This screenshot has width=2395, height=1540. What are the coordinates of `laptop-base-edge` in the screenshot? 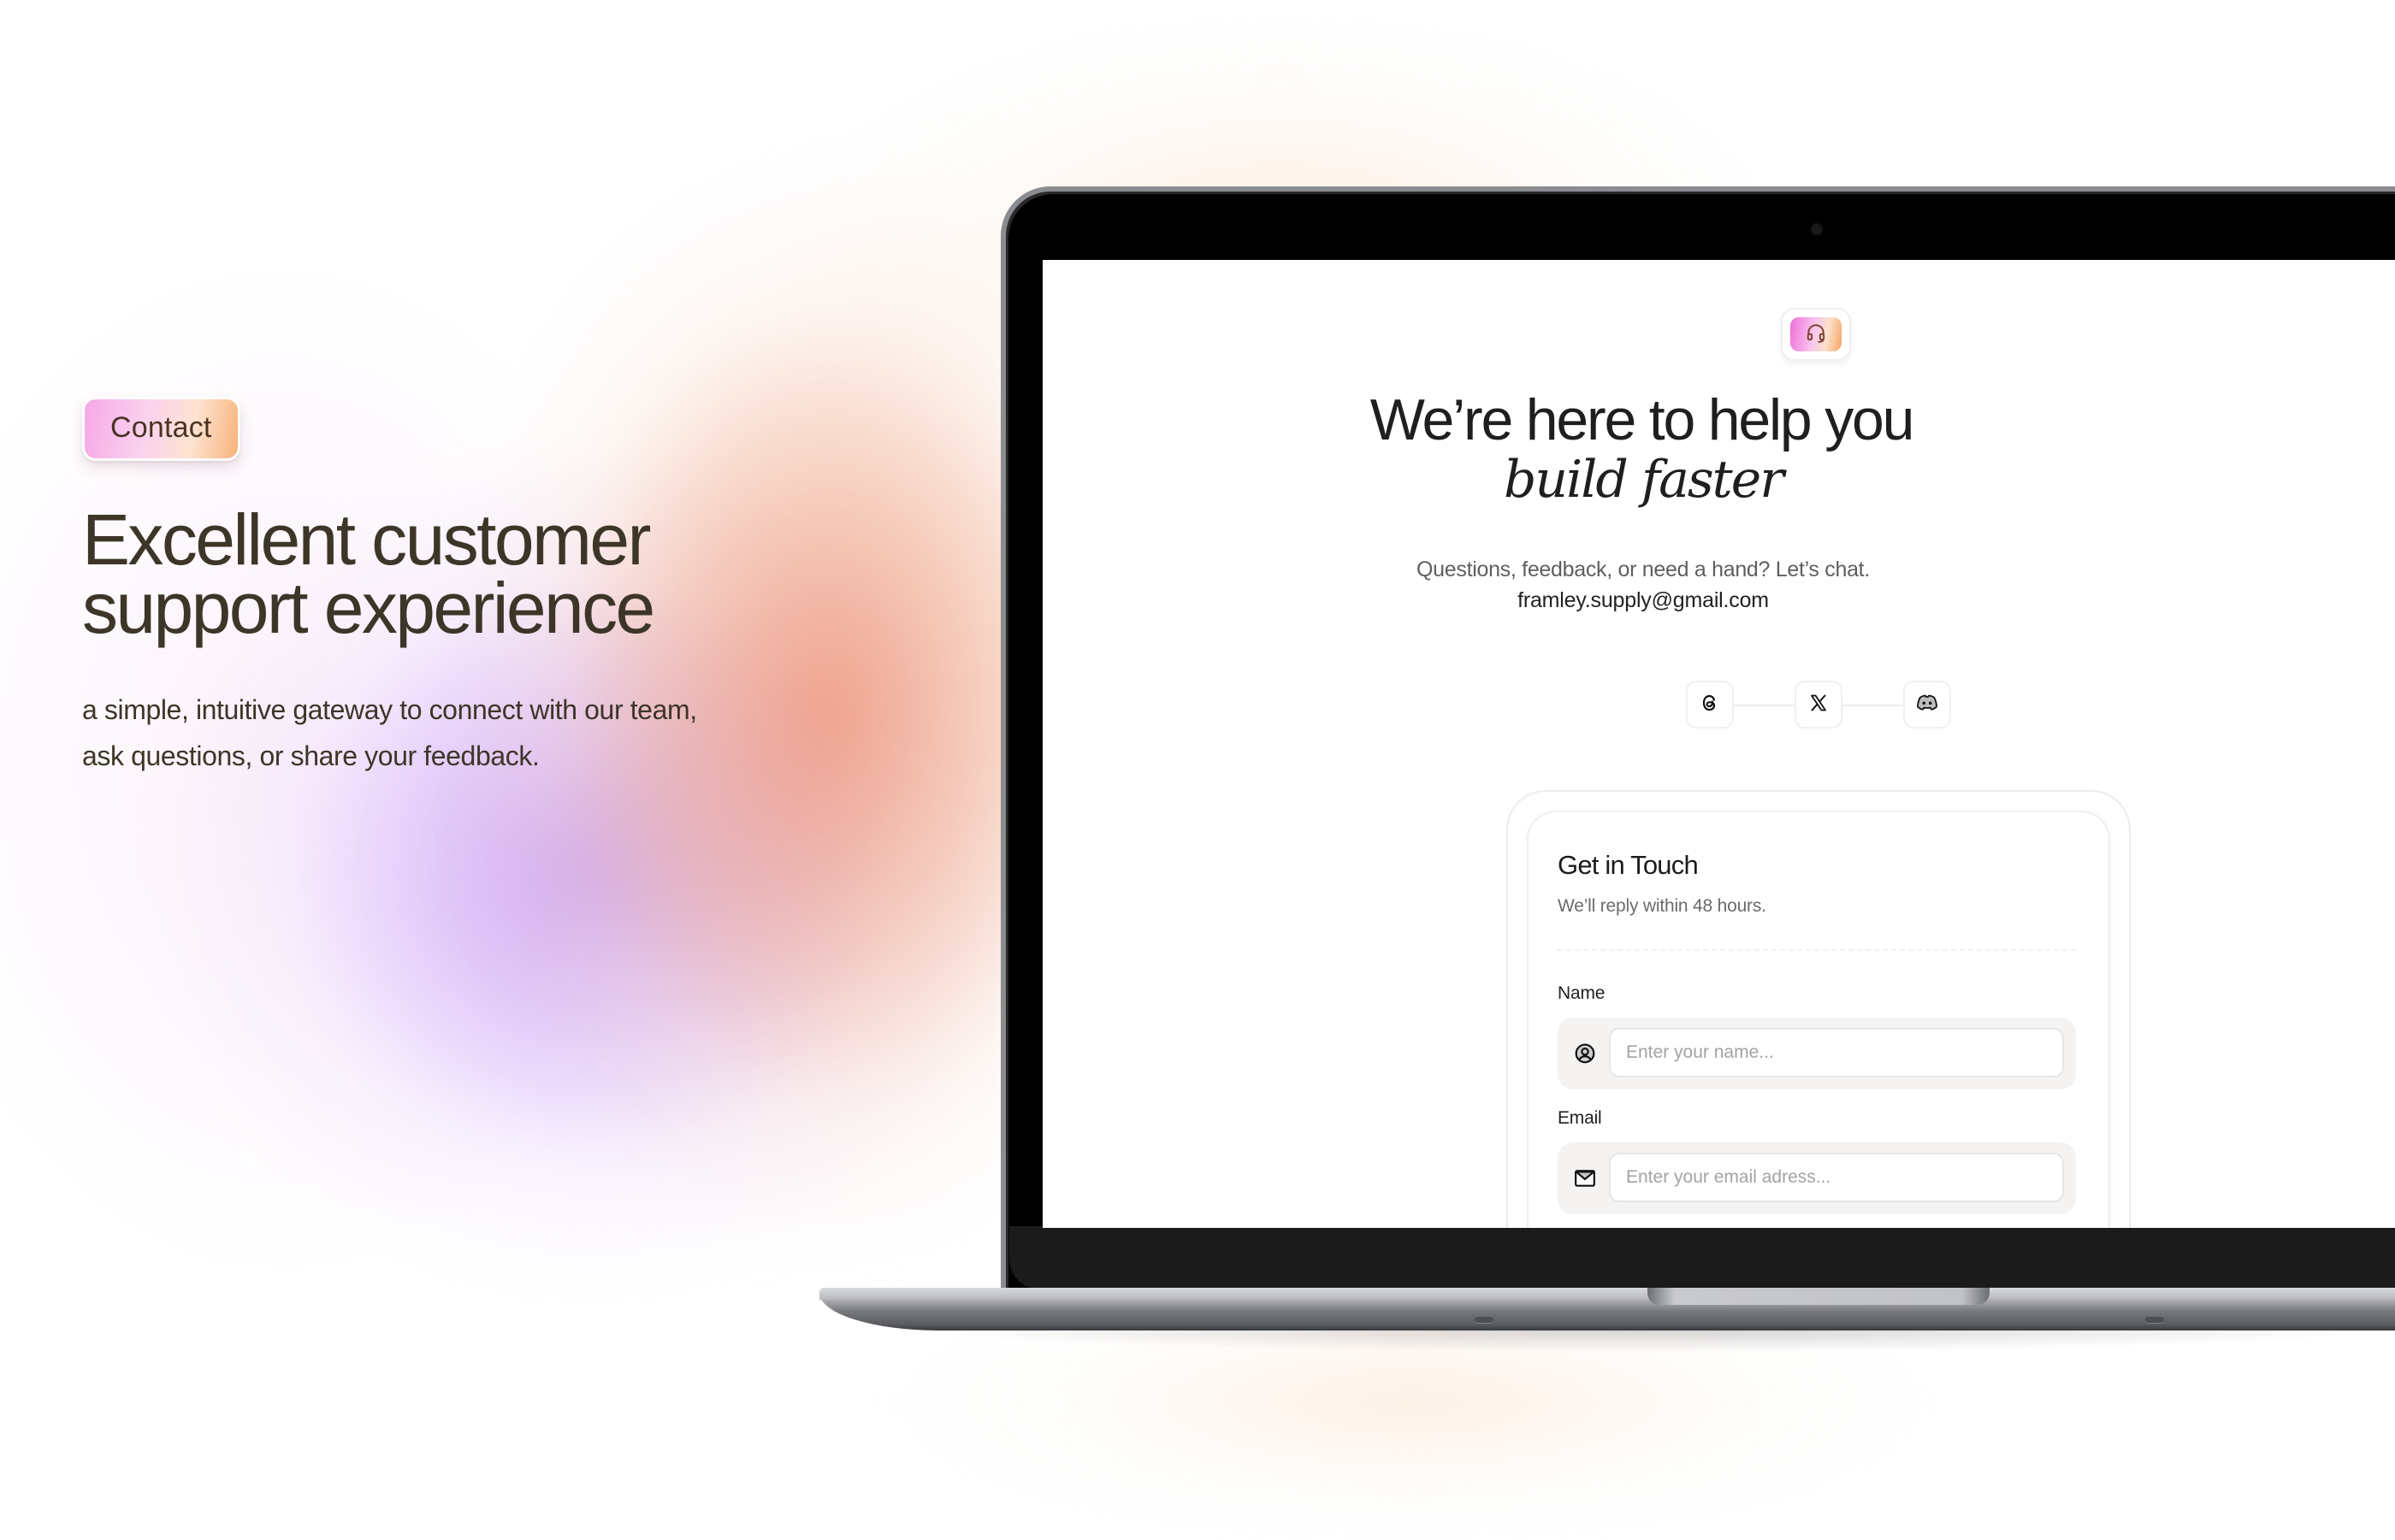 It's located at (1607, 1294).